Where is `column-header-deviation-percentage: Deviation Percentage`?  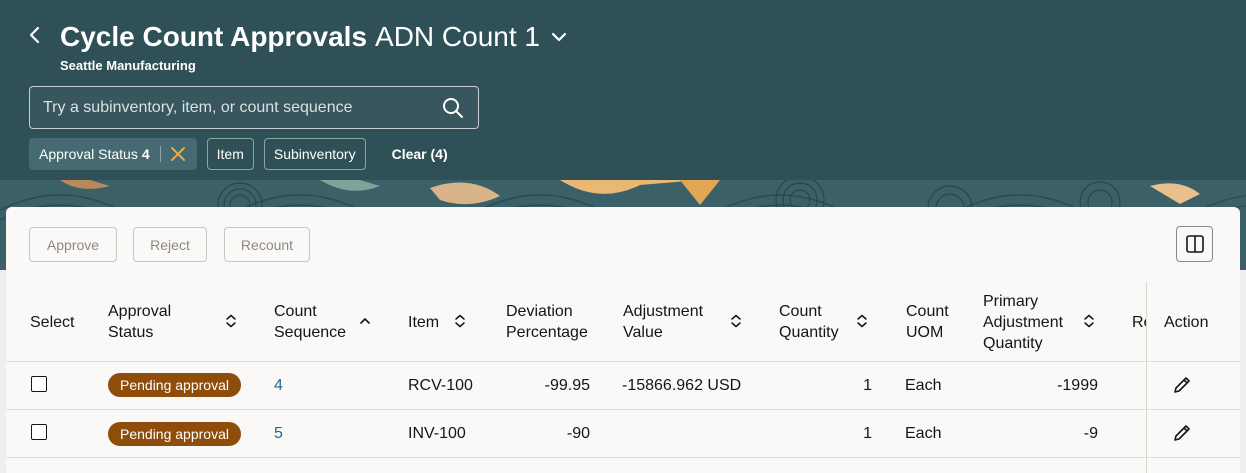
column-header-deviation-percentage: Deviation Percentage is located at coordinates (547, 322).